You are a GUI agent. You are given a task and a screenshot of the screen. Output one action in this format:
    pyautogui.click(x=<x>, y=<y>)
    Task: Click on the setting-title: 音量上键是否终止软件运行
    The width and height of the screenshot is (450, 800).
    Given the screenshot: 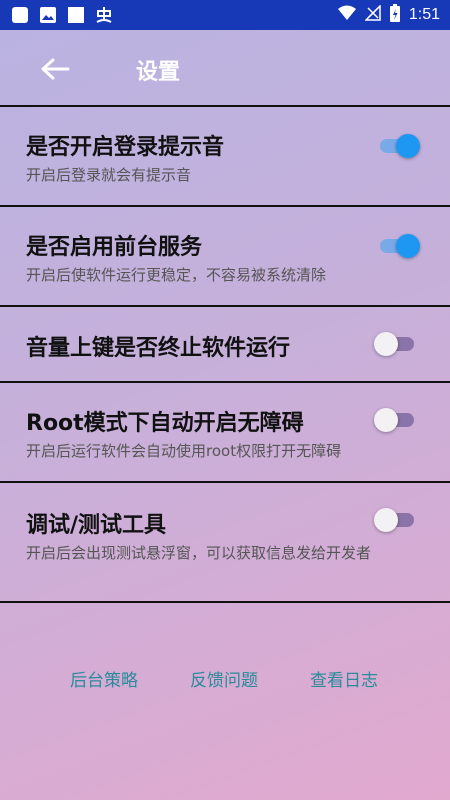 What is the action you would take?
    pyautogui.click(x=158, y=348)
    